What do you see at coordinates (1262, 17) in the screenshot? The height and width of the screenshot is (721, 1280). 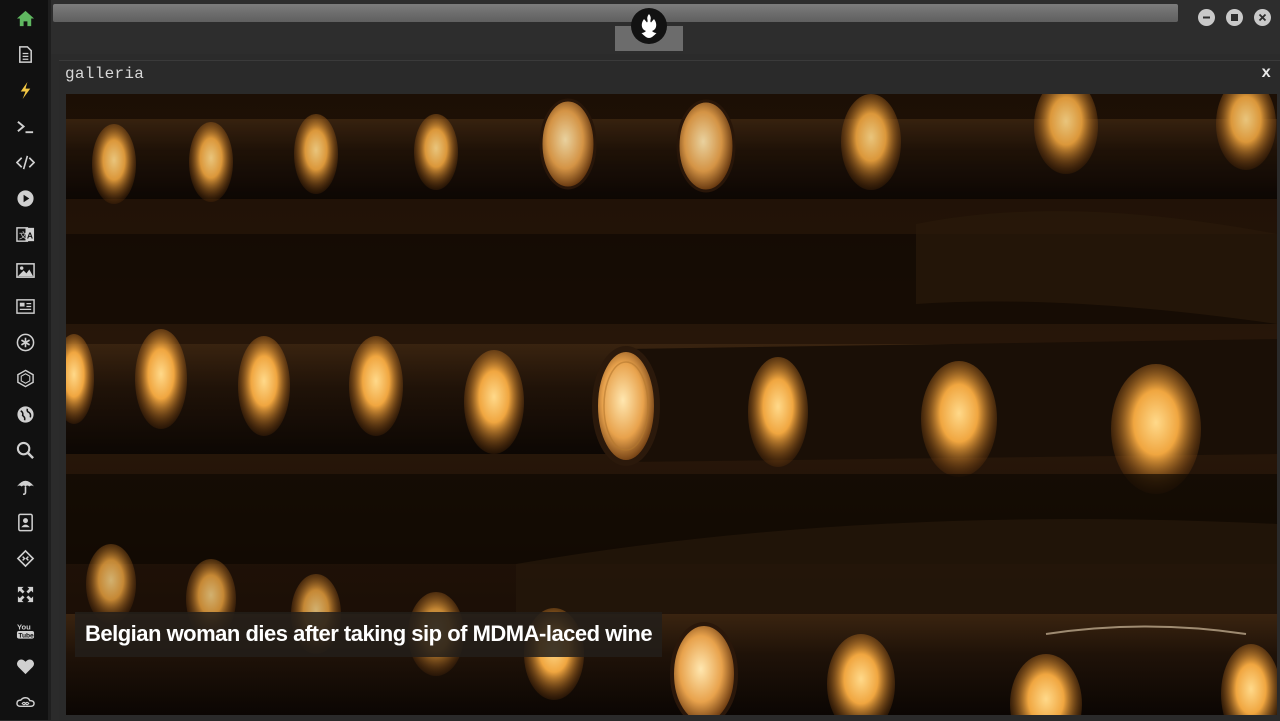 I see `close-icon` at bounding box center [1262, 17].